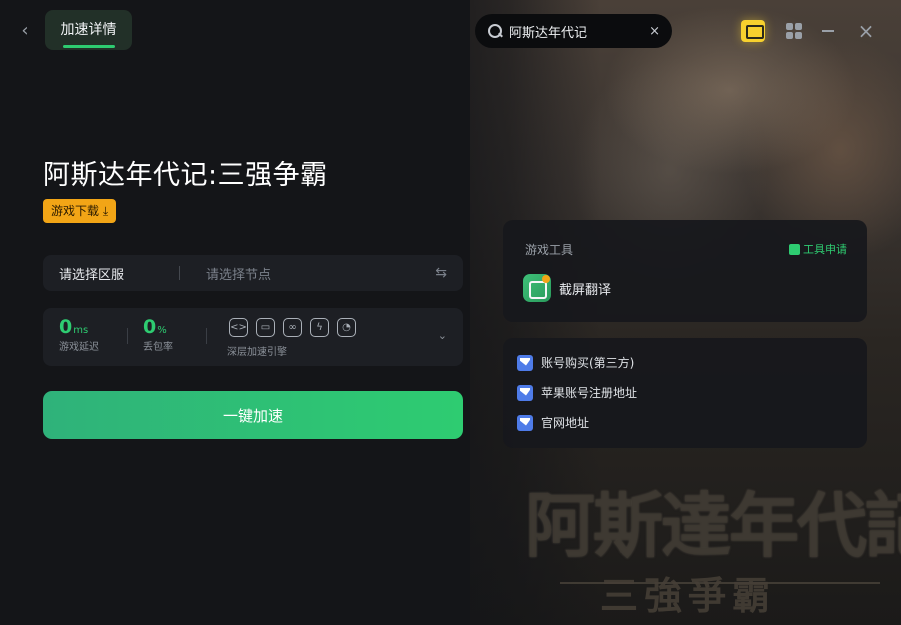 The width and height of the screenshot is (901, 625). What do you see at coordinates (320, 273) in the screenshot?
I see `node-select-placeholder: 请选择节点` at bounding box center [320, 273].